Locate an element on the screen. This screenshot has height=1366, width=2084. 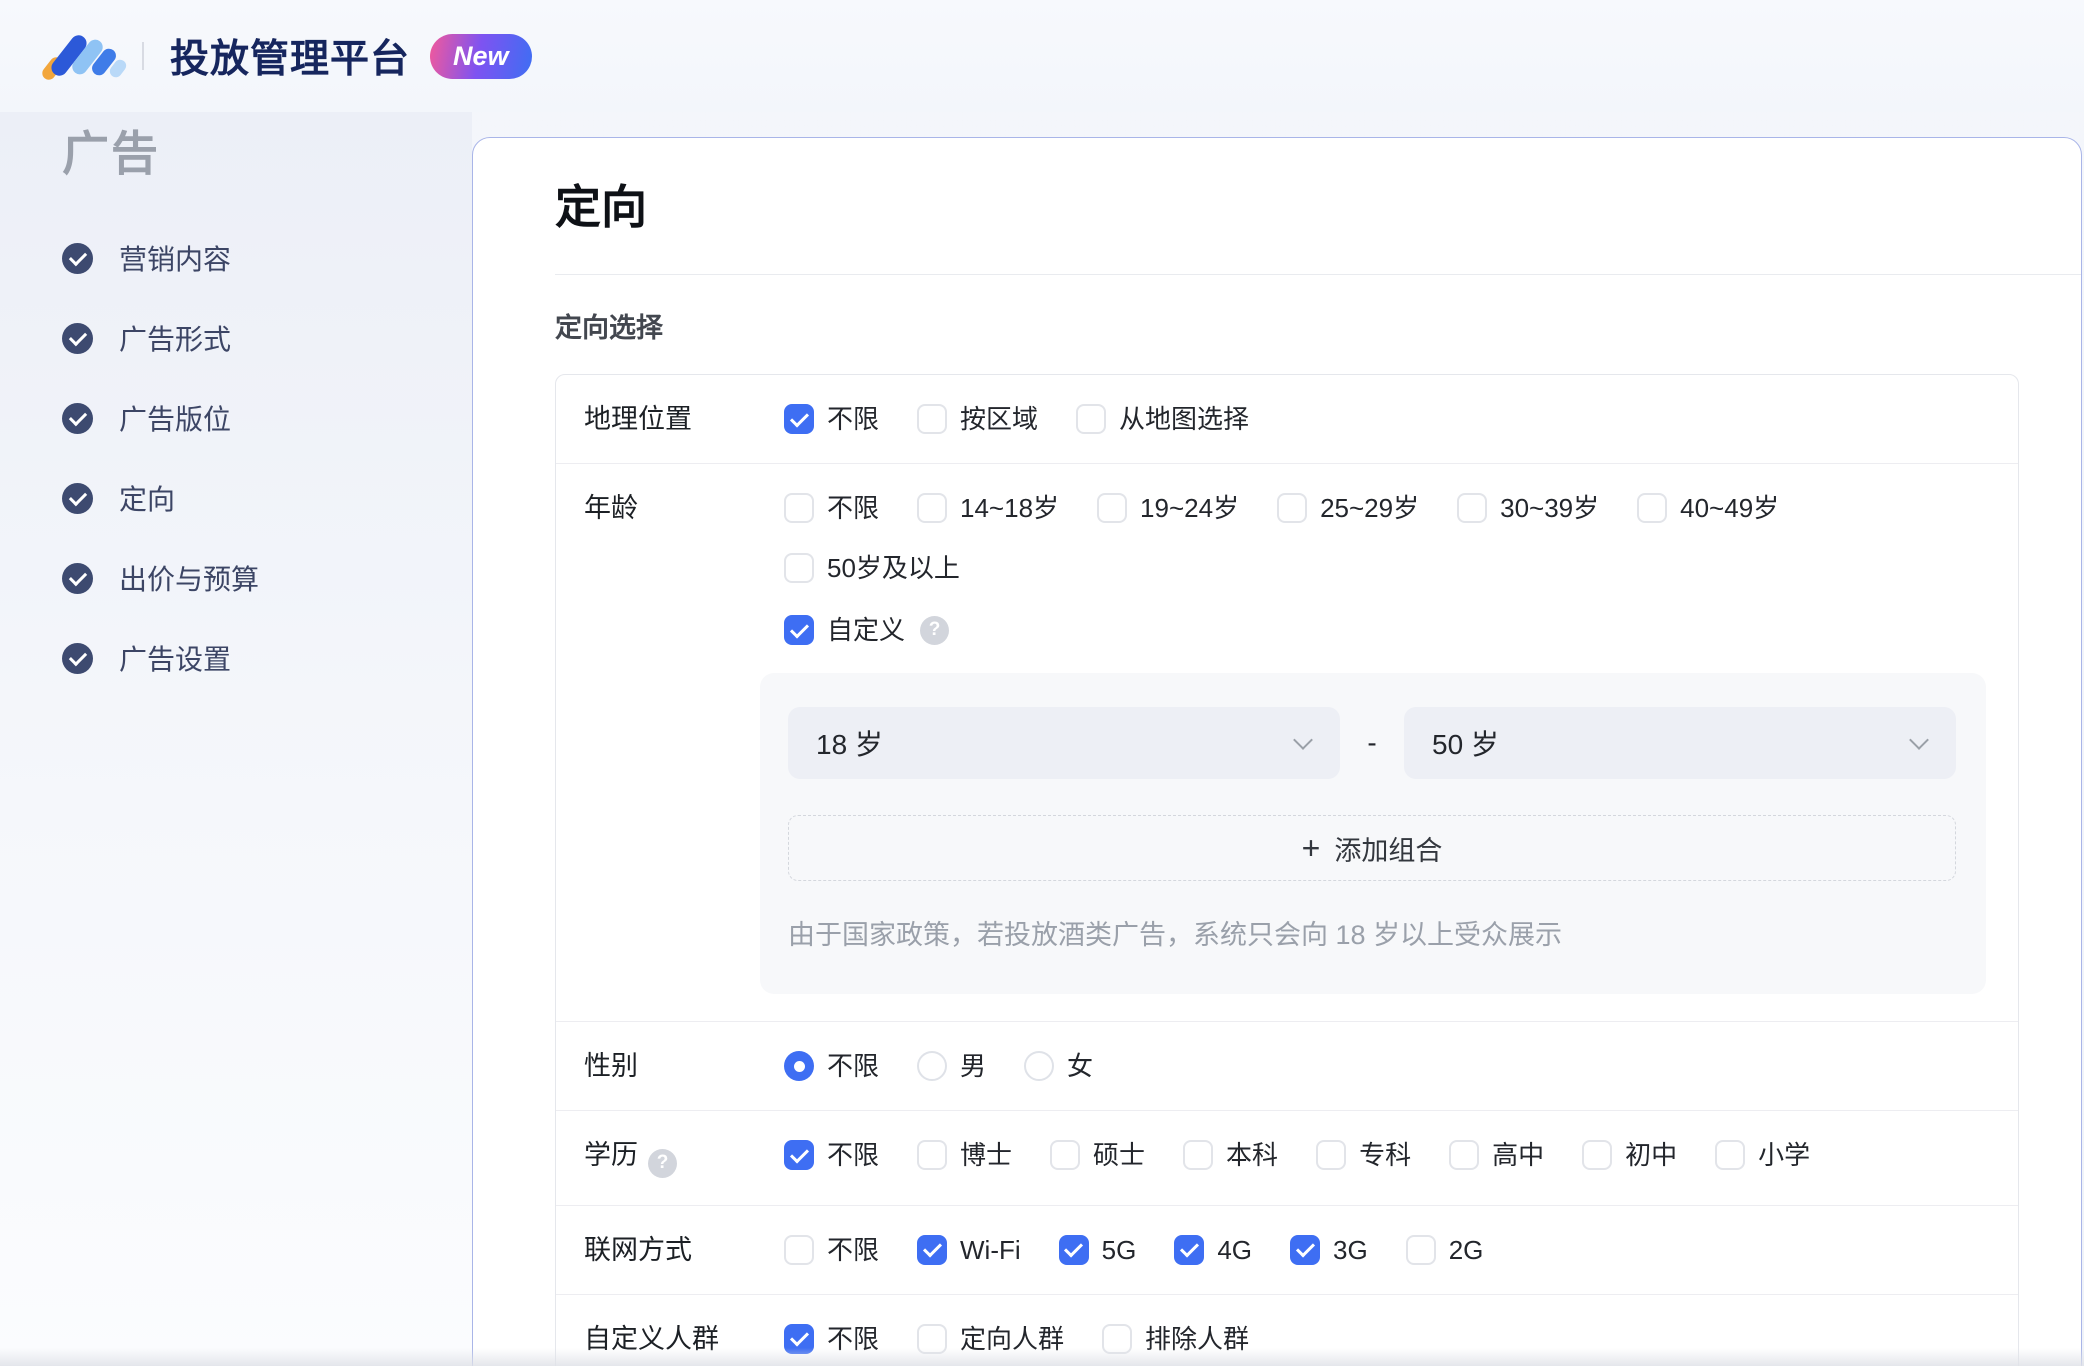
row-help-icon: ? is located at coordinates (662, 1163).